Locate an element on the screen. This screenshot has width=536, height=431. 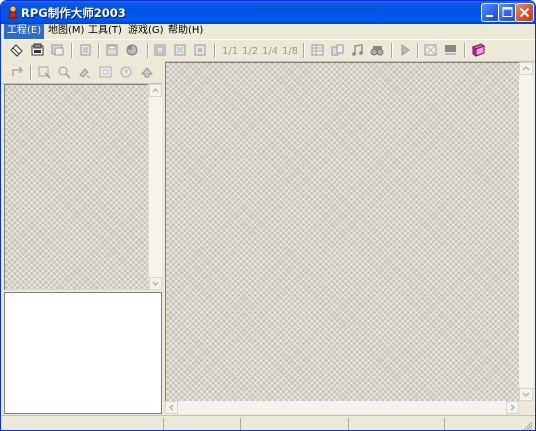
fill-icon is located at coordinates (105, 72).